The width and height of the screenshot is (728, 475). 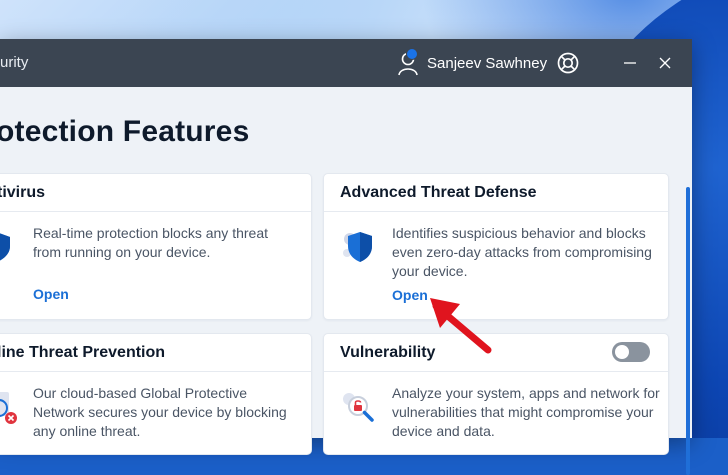 What do you see at coordinates (408, 62) in the screenshot?
I see `user-icon` at bounding box center [408, 62].